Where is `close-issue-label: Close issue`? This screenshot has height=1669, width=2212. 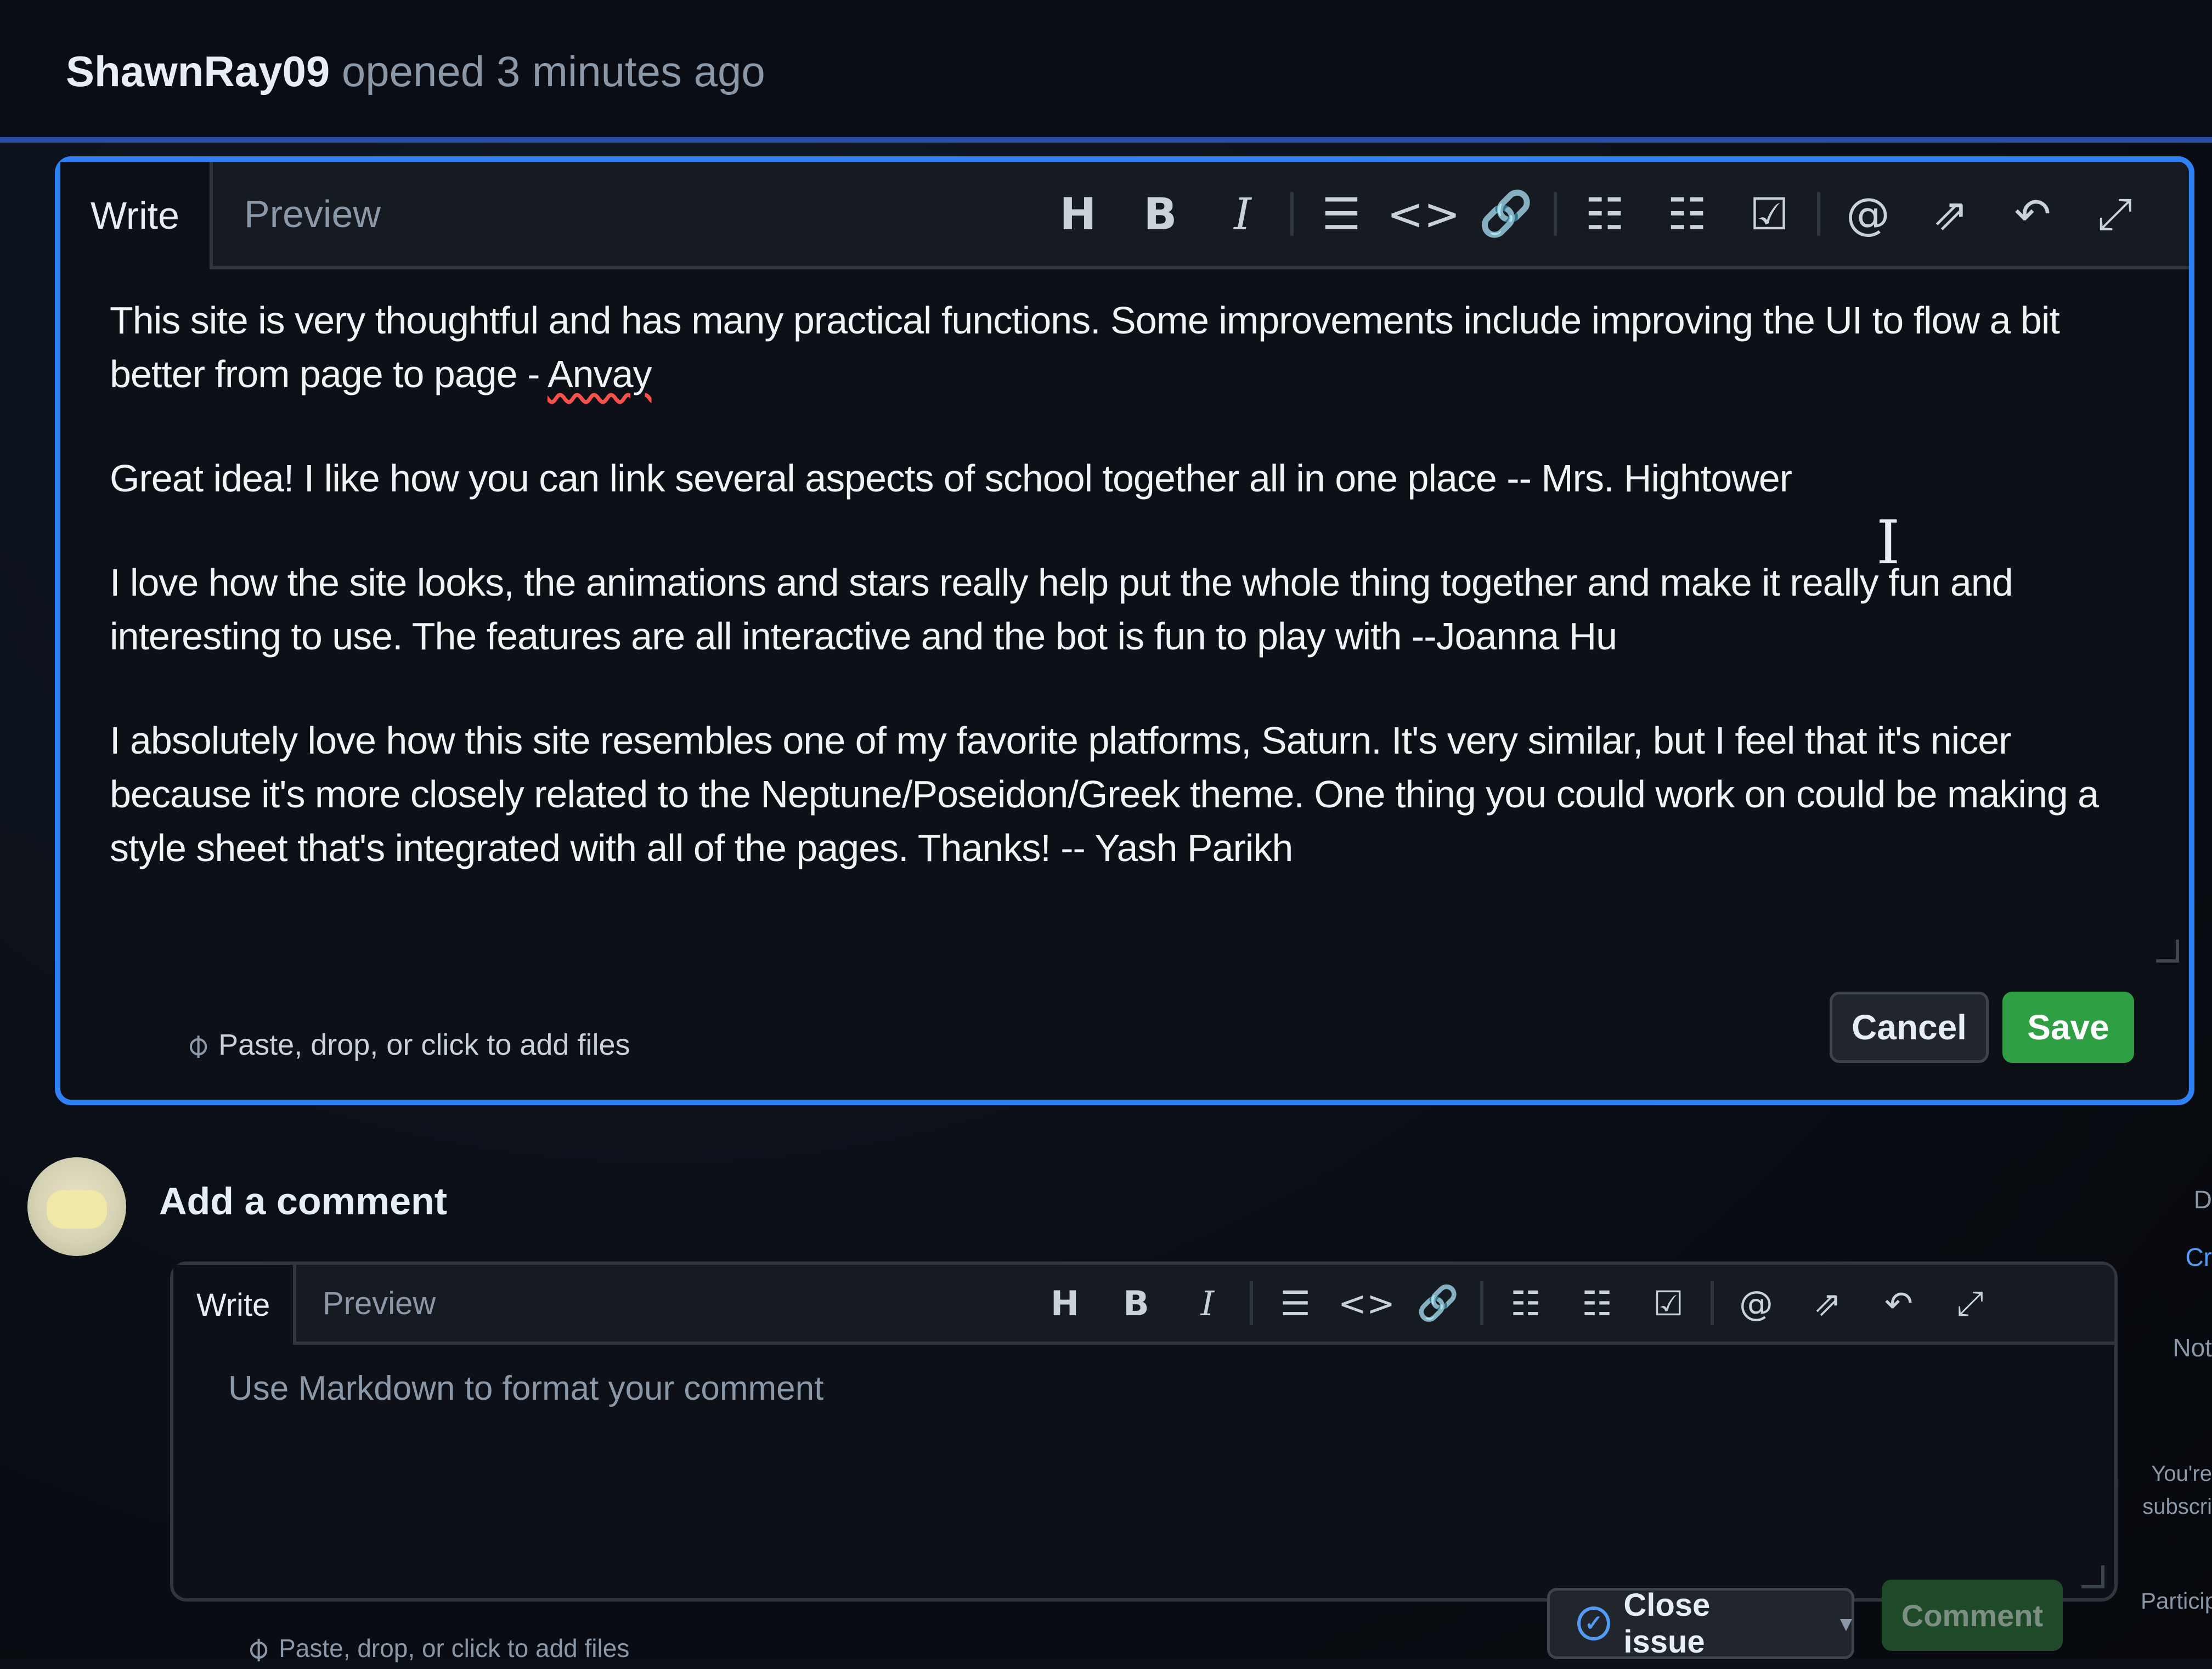
close-issue-label: Close issue is located at coordinates (1667, 1623).